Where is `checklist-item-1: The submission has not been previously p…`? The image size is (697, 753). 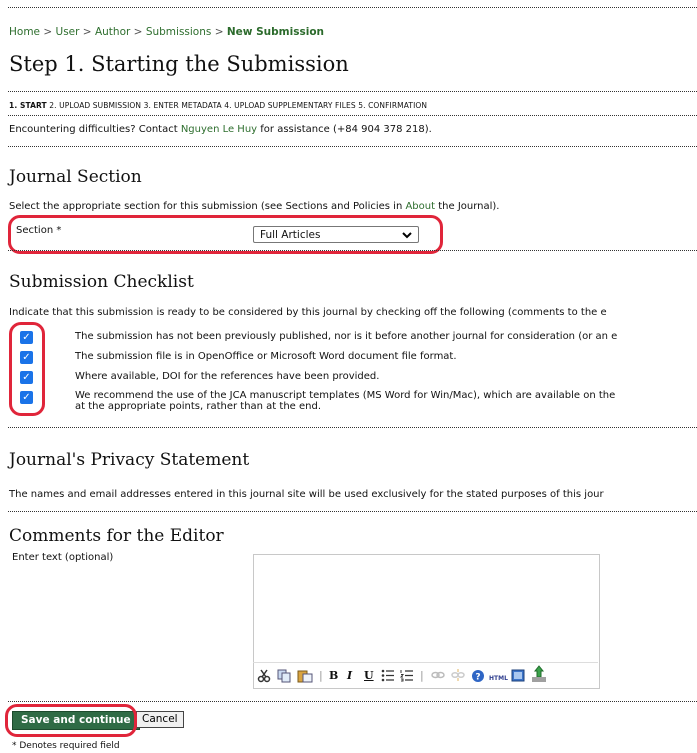 checklist-item-1: The submission has not been previously p… is located at coordinates (346, 336).